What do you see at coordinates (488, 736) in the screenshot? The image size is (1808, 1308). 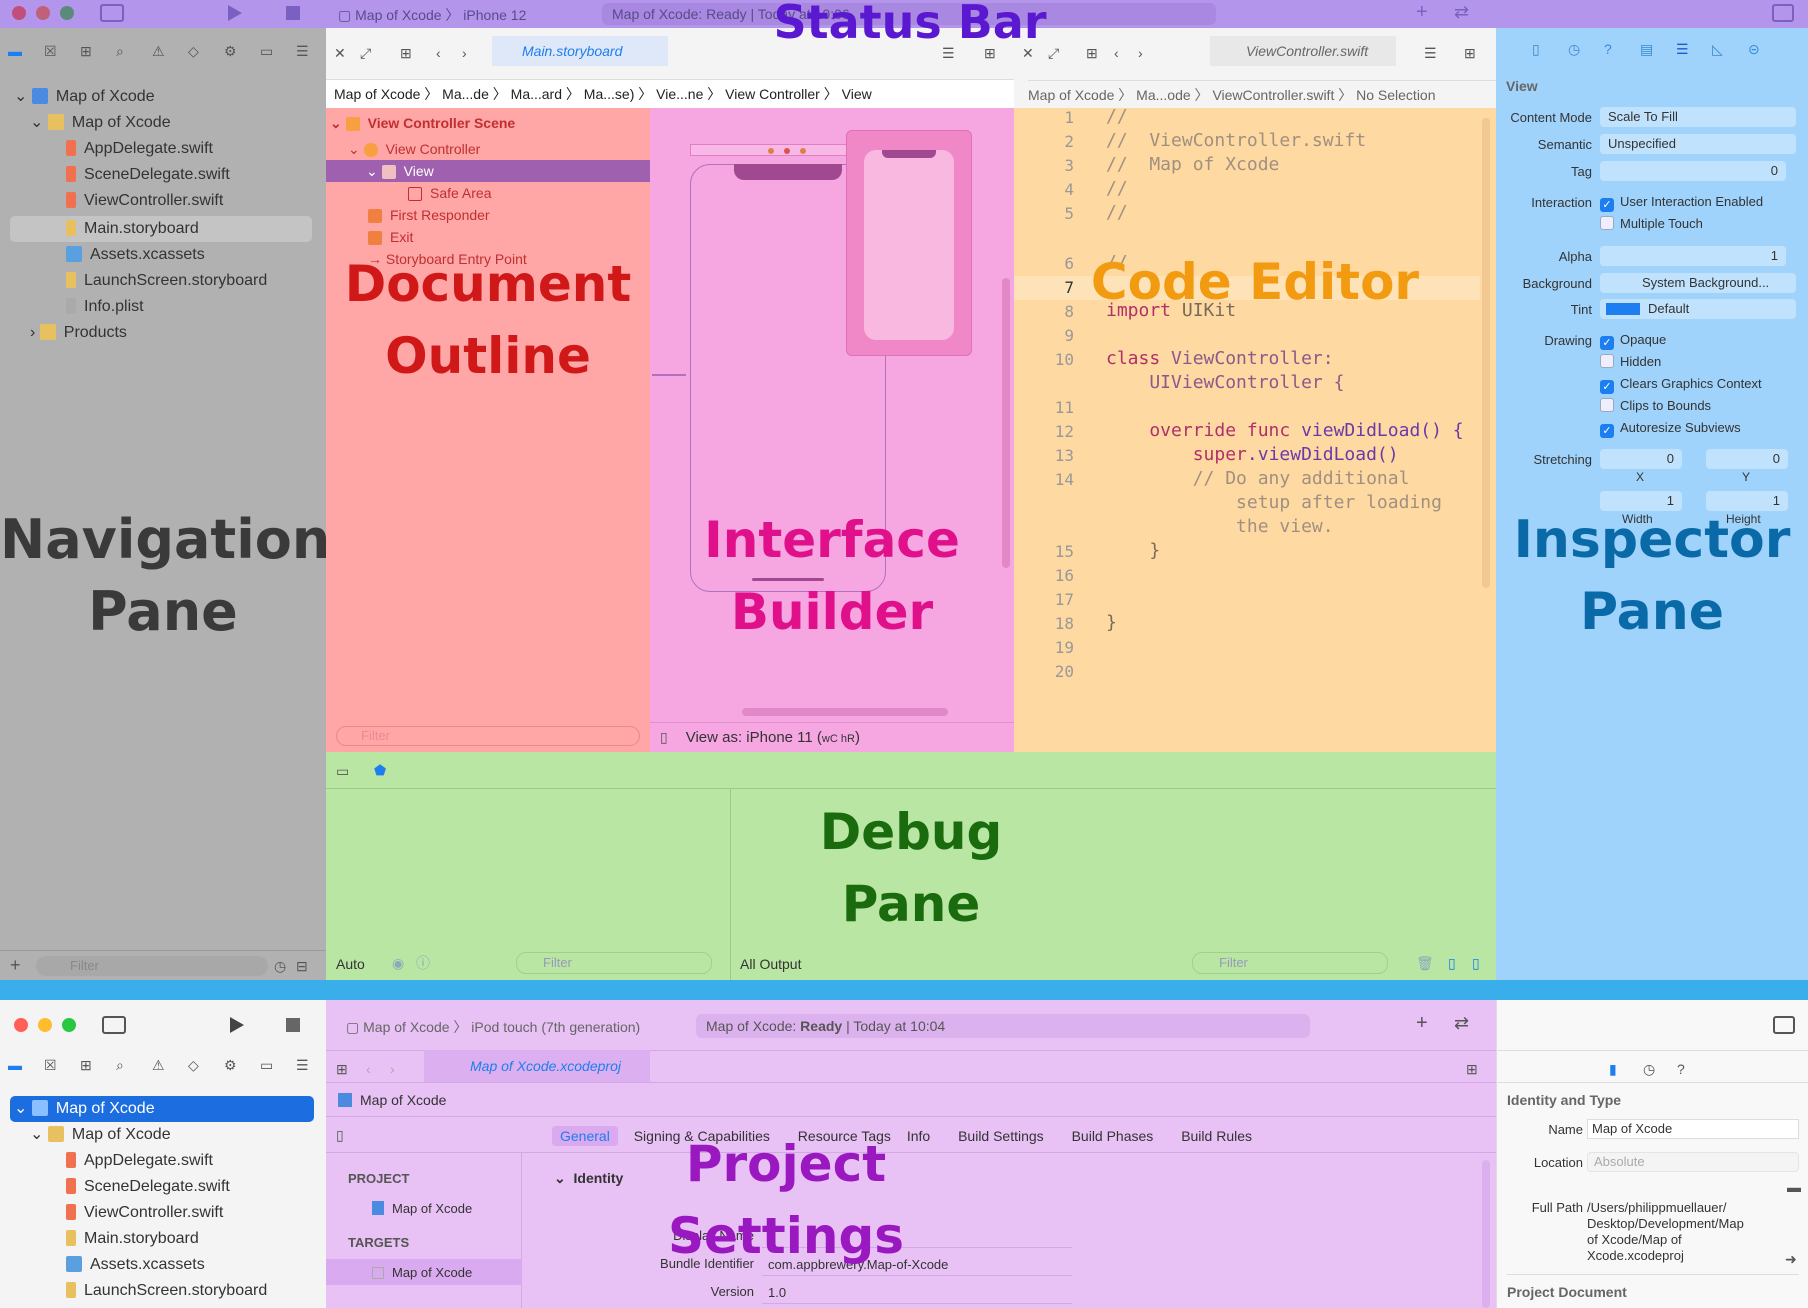 I see `outline-filter-input: Filter` at bounding box center [488, 736].